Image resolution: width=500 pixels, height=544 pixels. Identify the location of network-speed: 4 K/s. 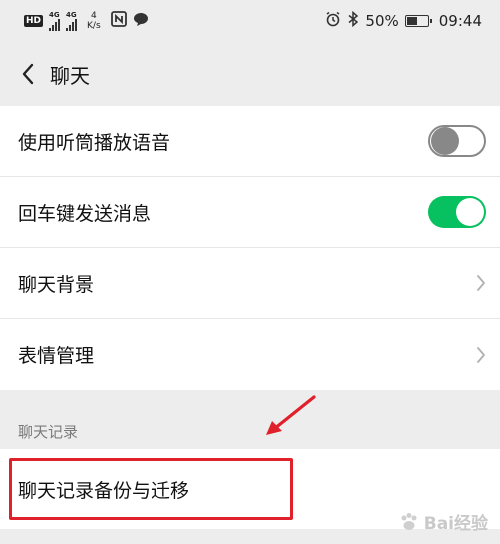
(94, 21).